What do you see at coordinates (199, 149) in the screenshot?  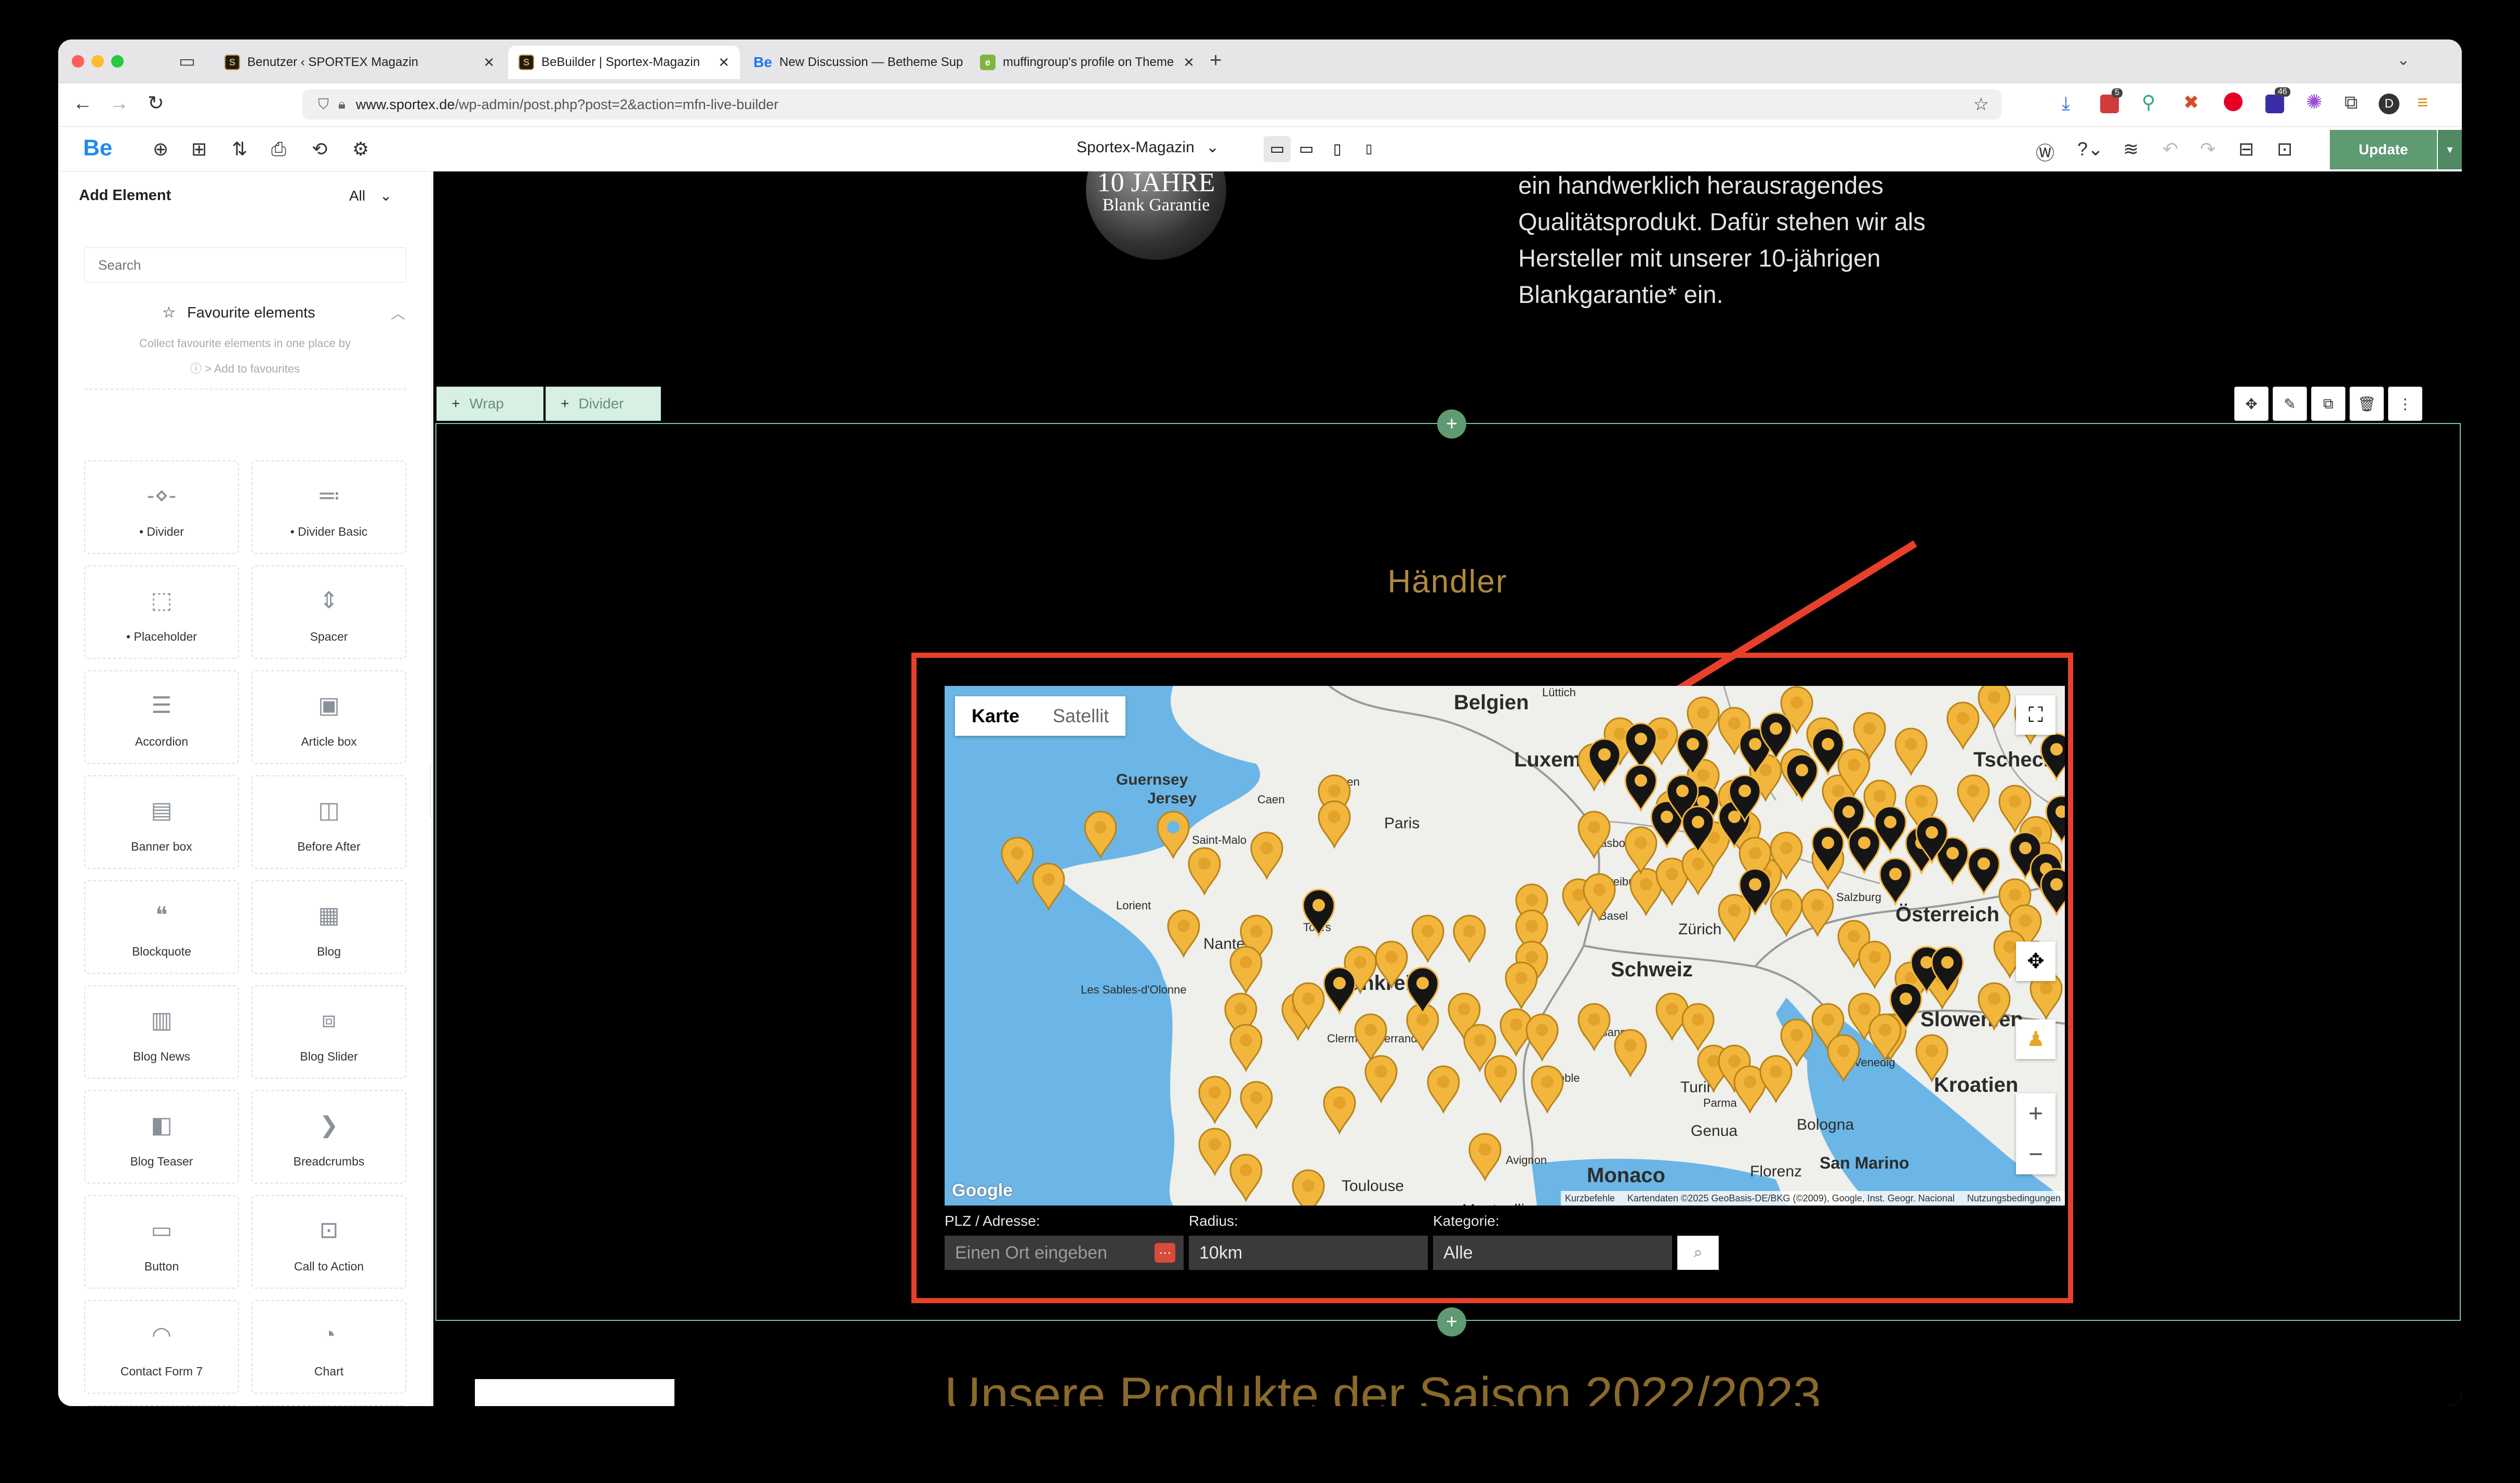 I see `layout-grid-icon: ⊞` at bounding box center [199, 149].